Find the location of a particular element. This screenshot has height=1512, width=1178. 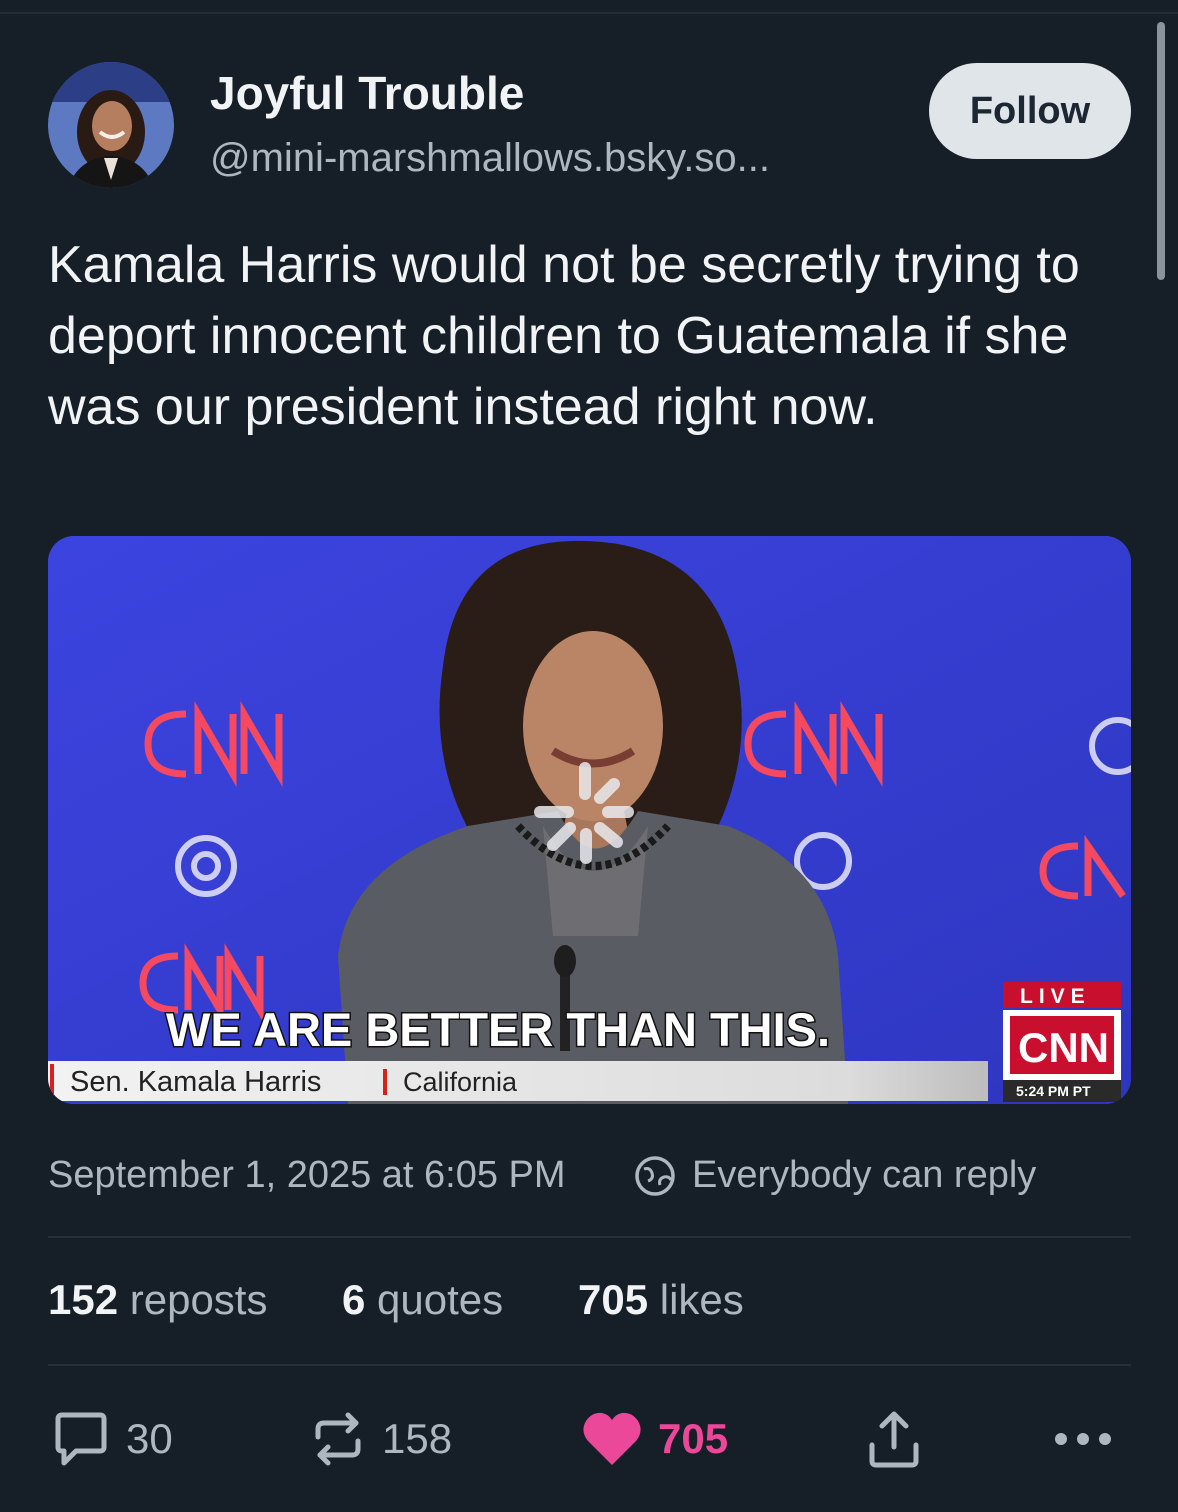

reply-setting: Everybody can reply is located at coordinates (864, 1175).